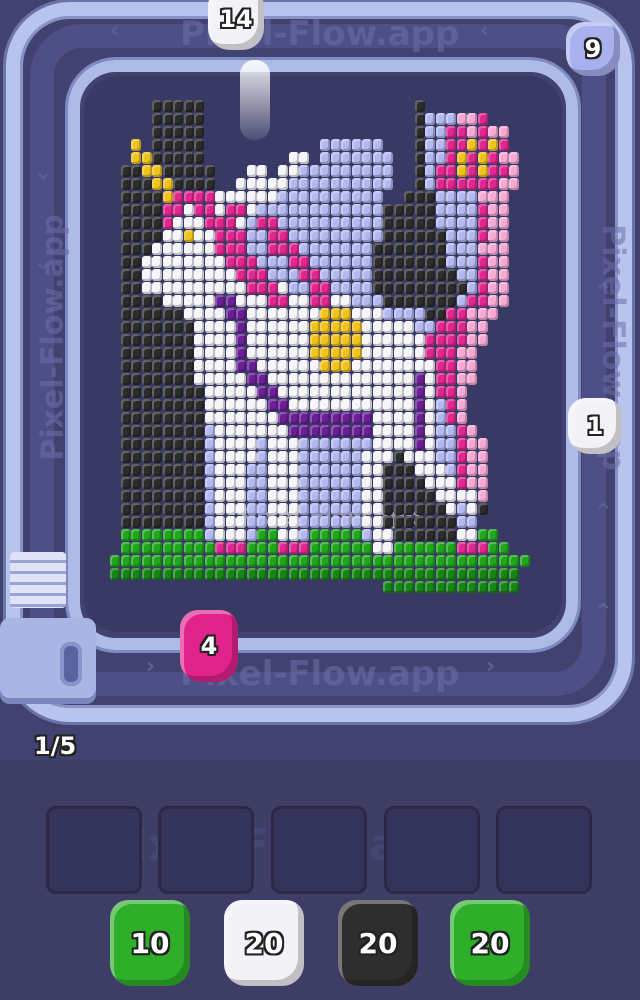  Describe the element at coordinates (378, 943) in the screenshot. I see `queue-shooter-black: 20` at that location.